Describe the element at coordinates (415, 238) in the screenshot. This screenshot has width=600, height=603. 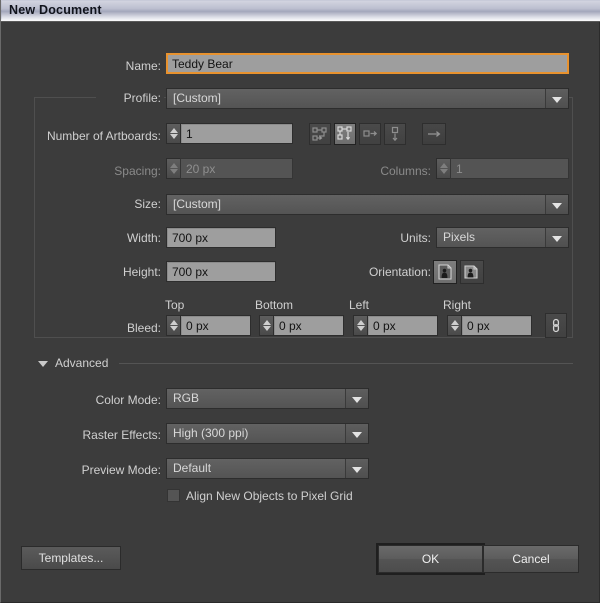
I see `units-label: Units:` at that location.